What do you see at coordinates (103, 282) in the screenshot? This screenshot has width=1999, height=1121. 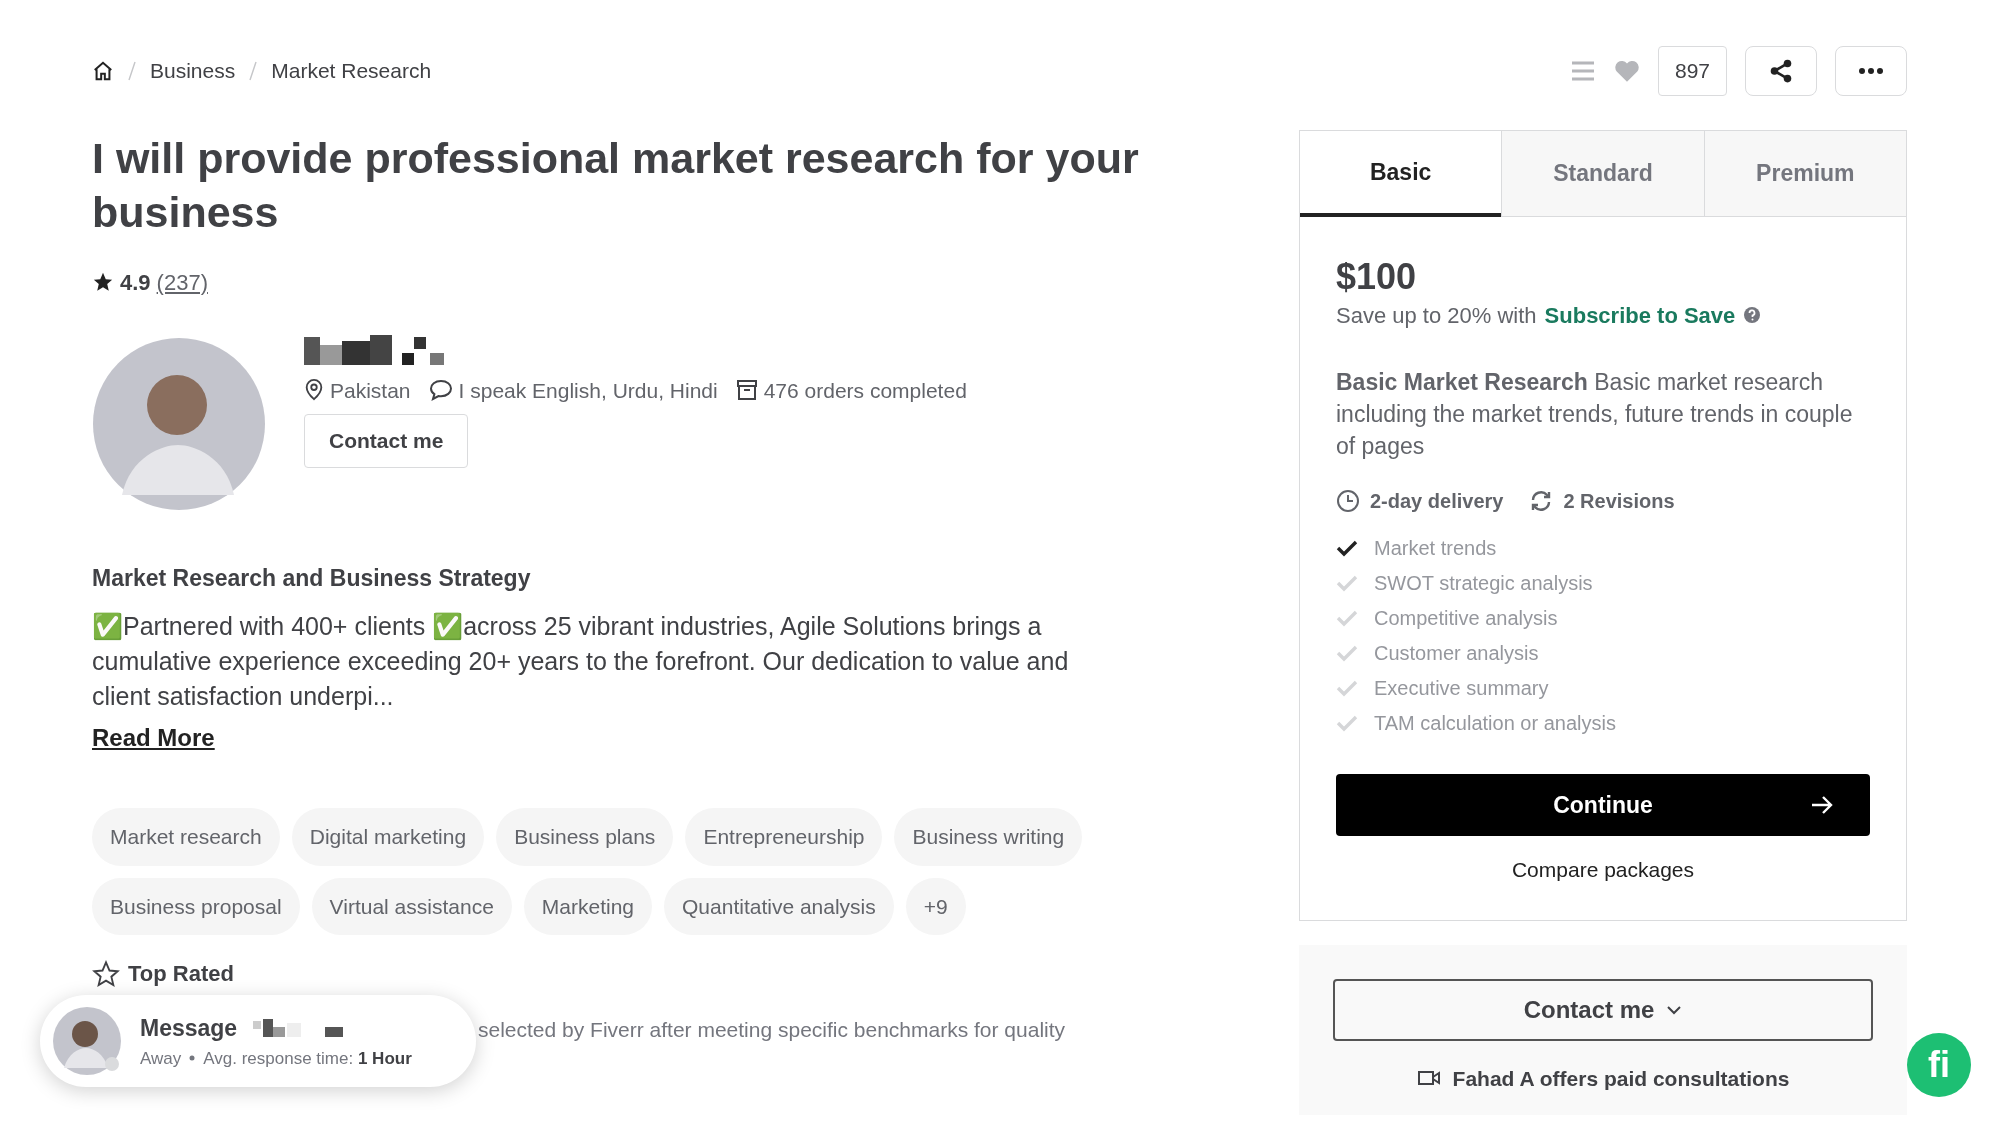 I see `star-icon` at bounding box center [103, 282].